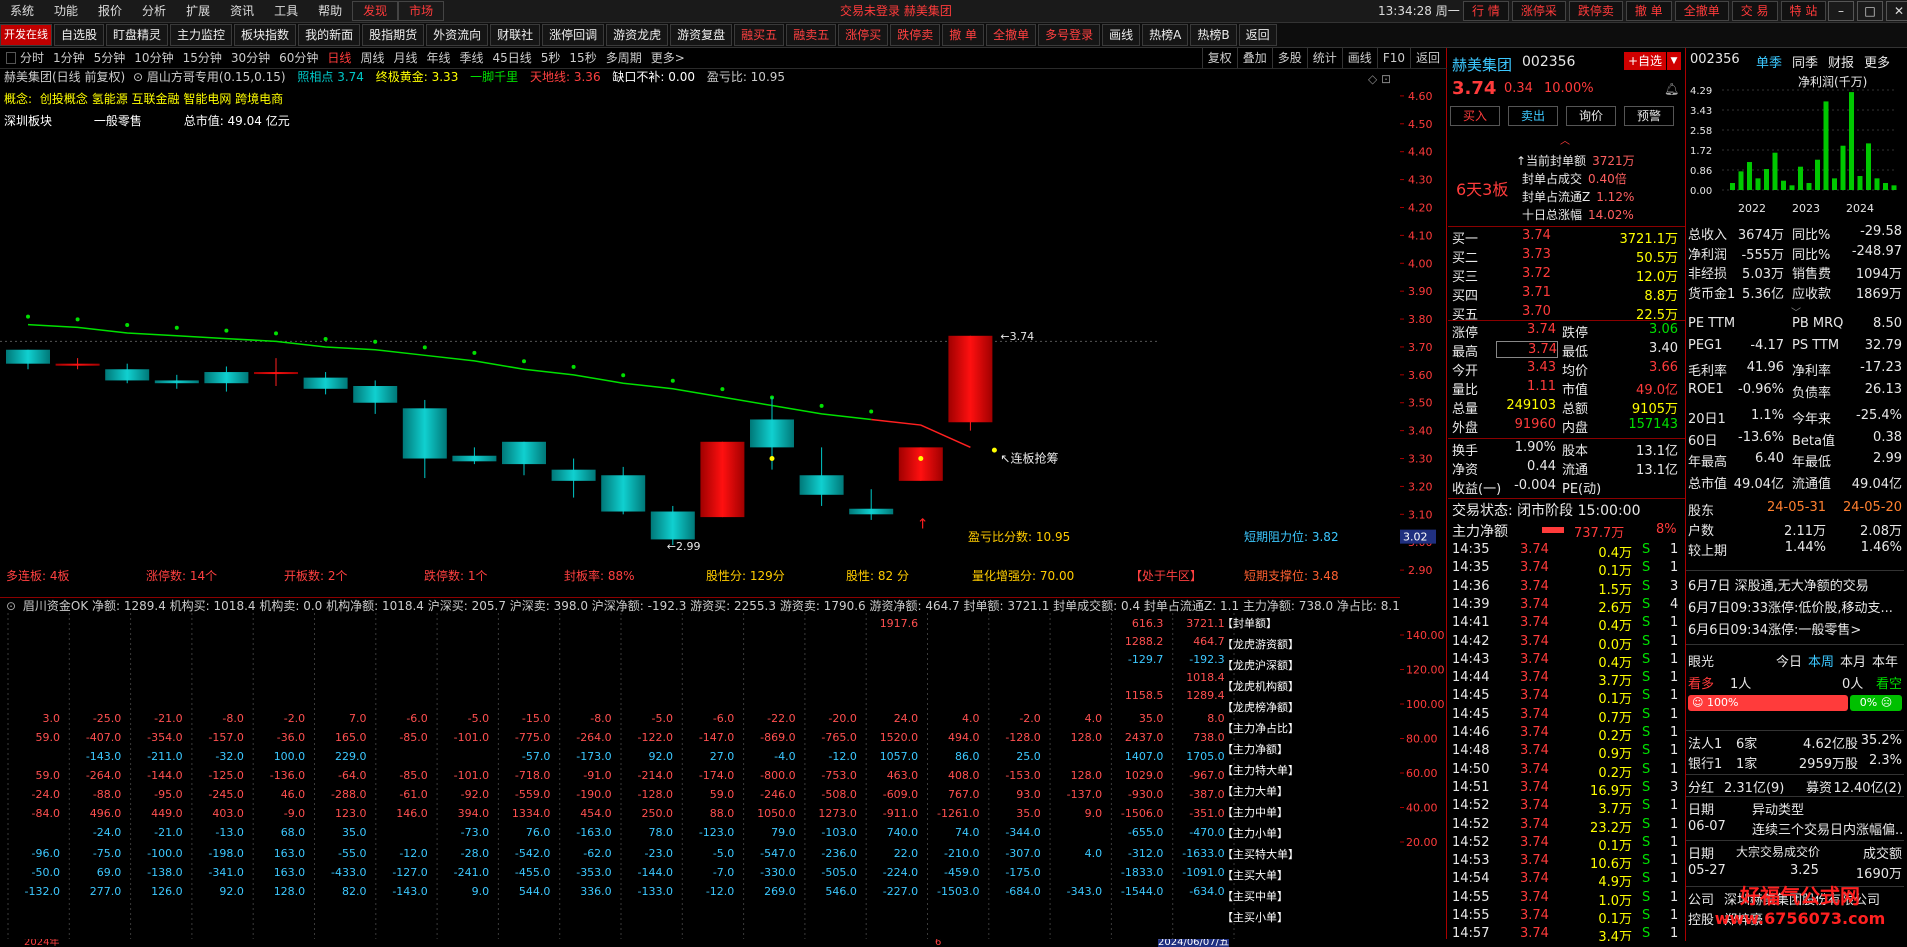 Image resolution: width=1907 pixels, height=947 pixels. Describe the element at coordinates (1254, 58) in the screenshot. I see `period-tool-1: 叠加` at that location.